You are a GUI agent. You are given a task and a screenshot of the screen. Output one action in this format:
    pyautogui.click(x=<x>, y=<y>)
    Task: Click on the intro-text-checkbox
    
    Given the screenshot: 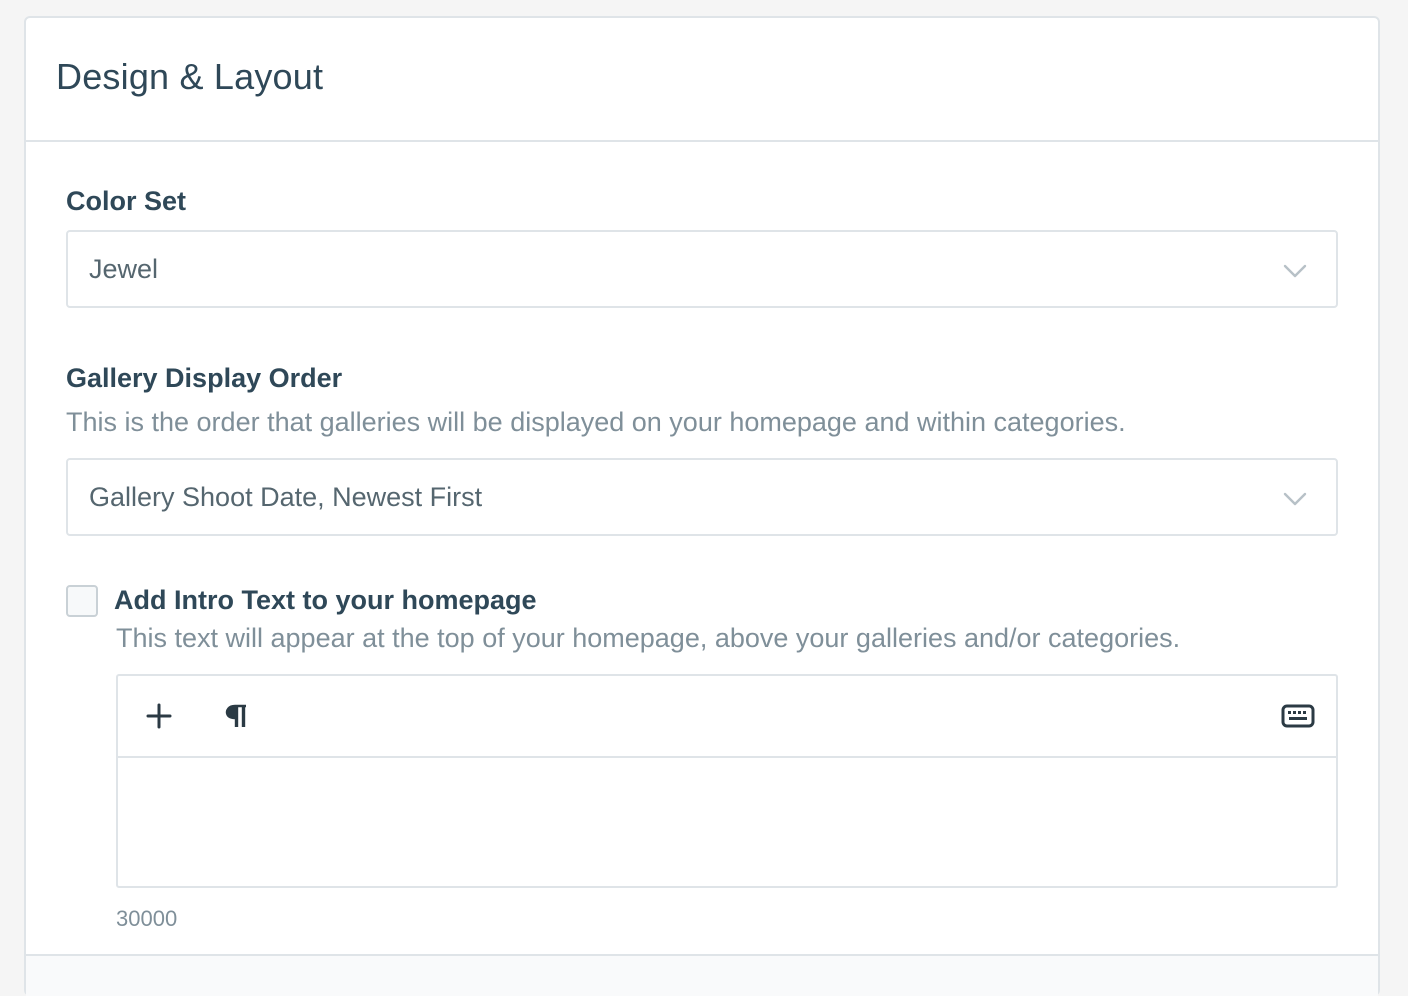 What is the action you would take?
    pyautogui.click(x=82, y=601)
    